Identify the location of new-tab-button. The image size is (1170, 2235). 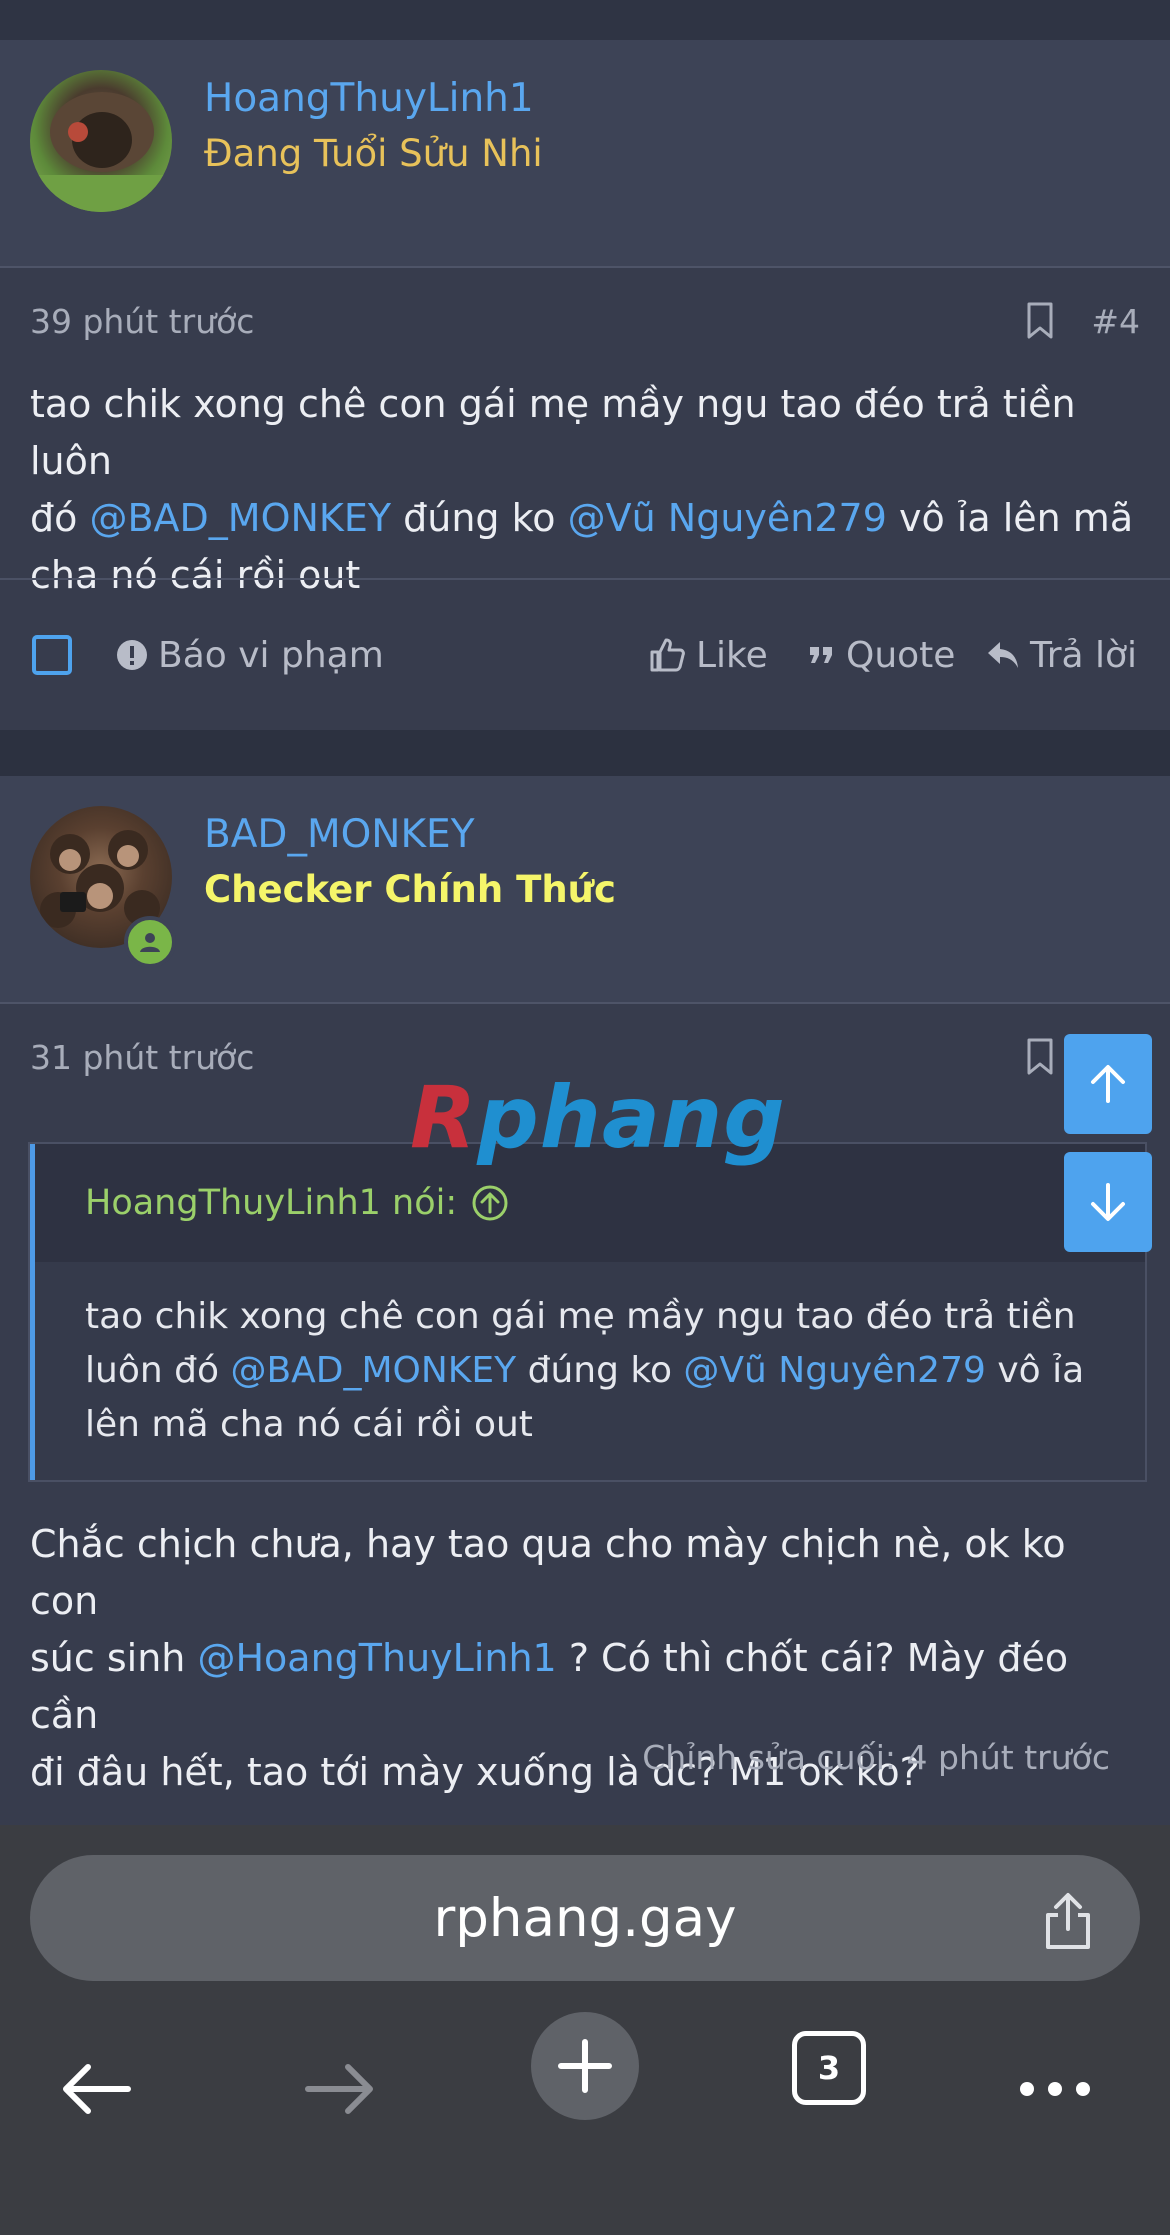
(585, 2066).